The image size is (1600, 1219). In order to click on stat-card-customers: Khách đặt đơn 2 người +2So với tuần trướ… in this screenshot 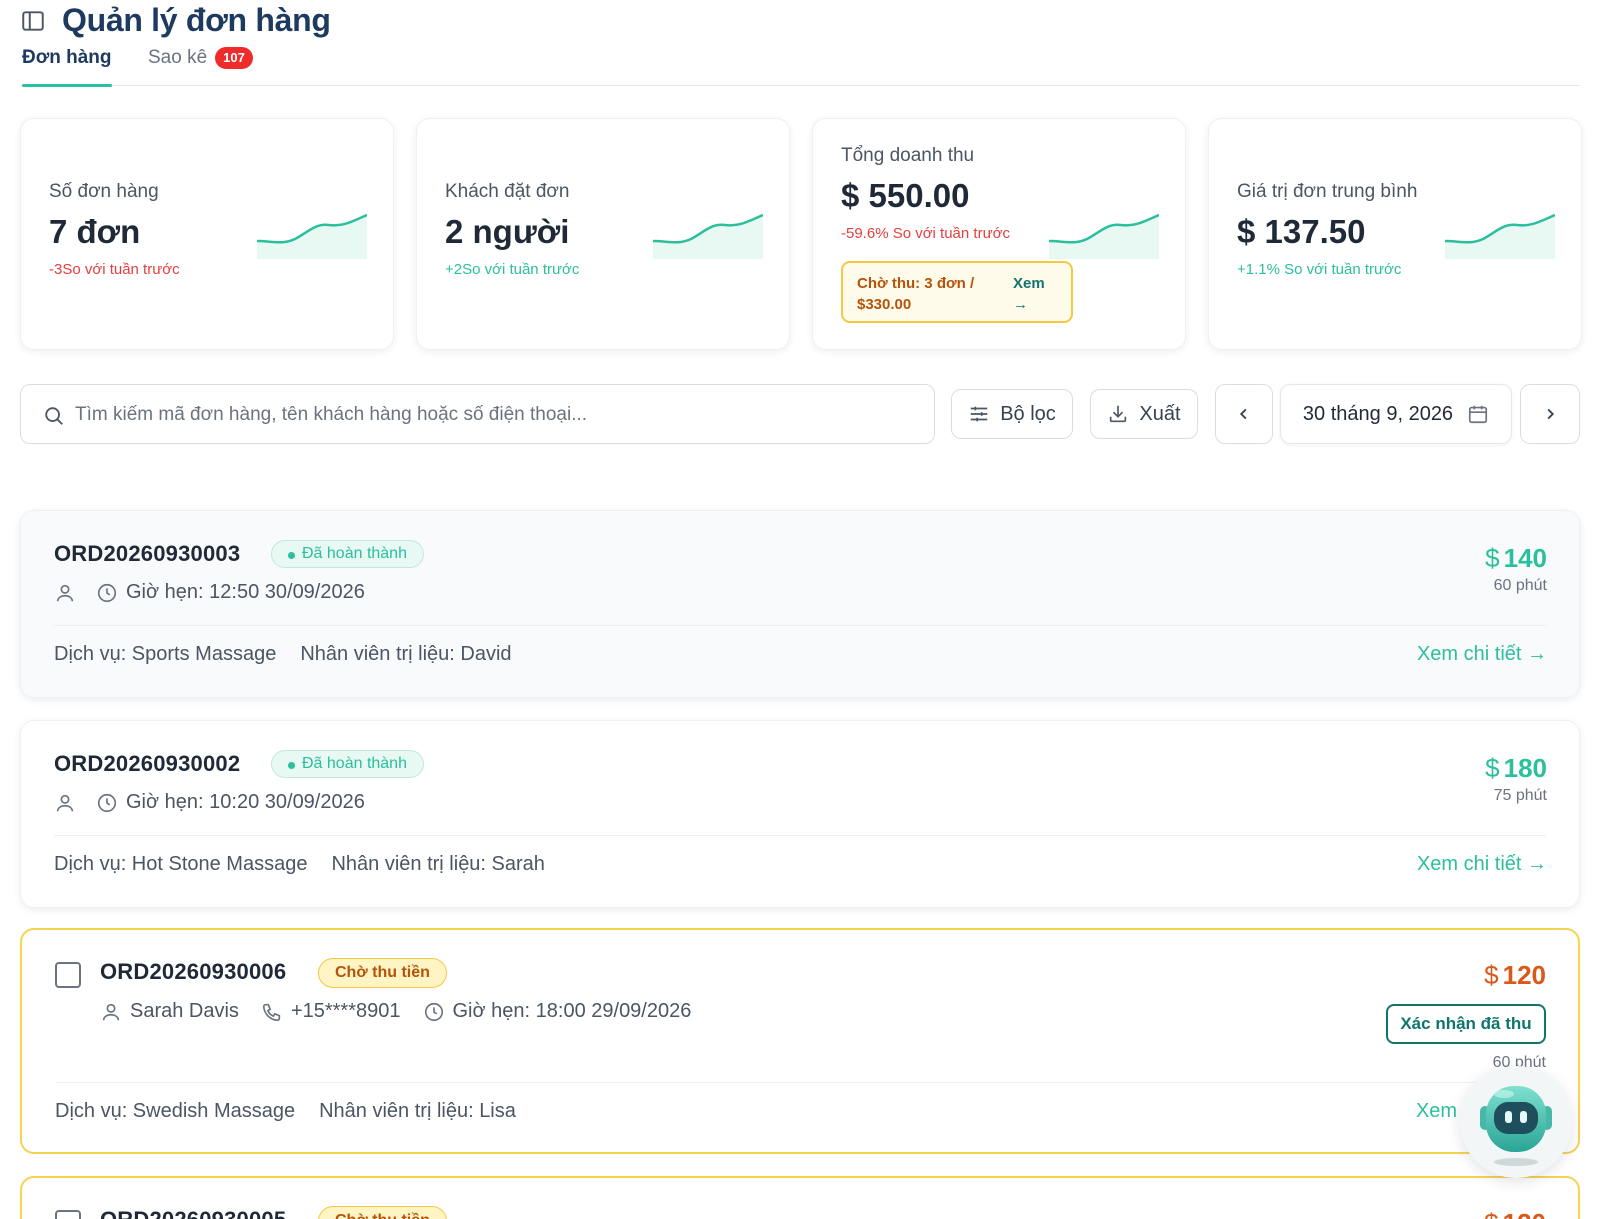, I will do `click(603, 234)`.